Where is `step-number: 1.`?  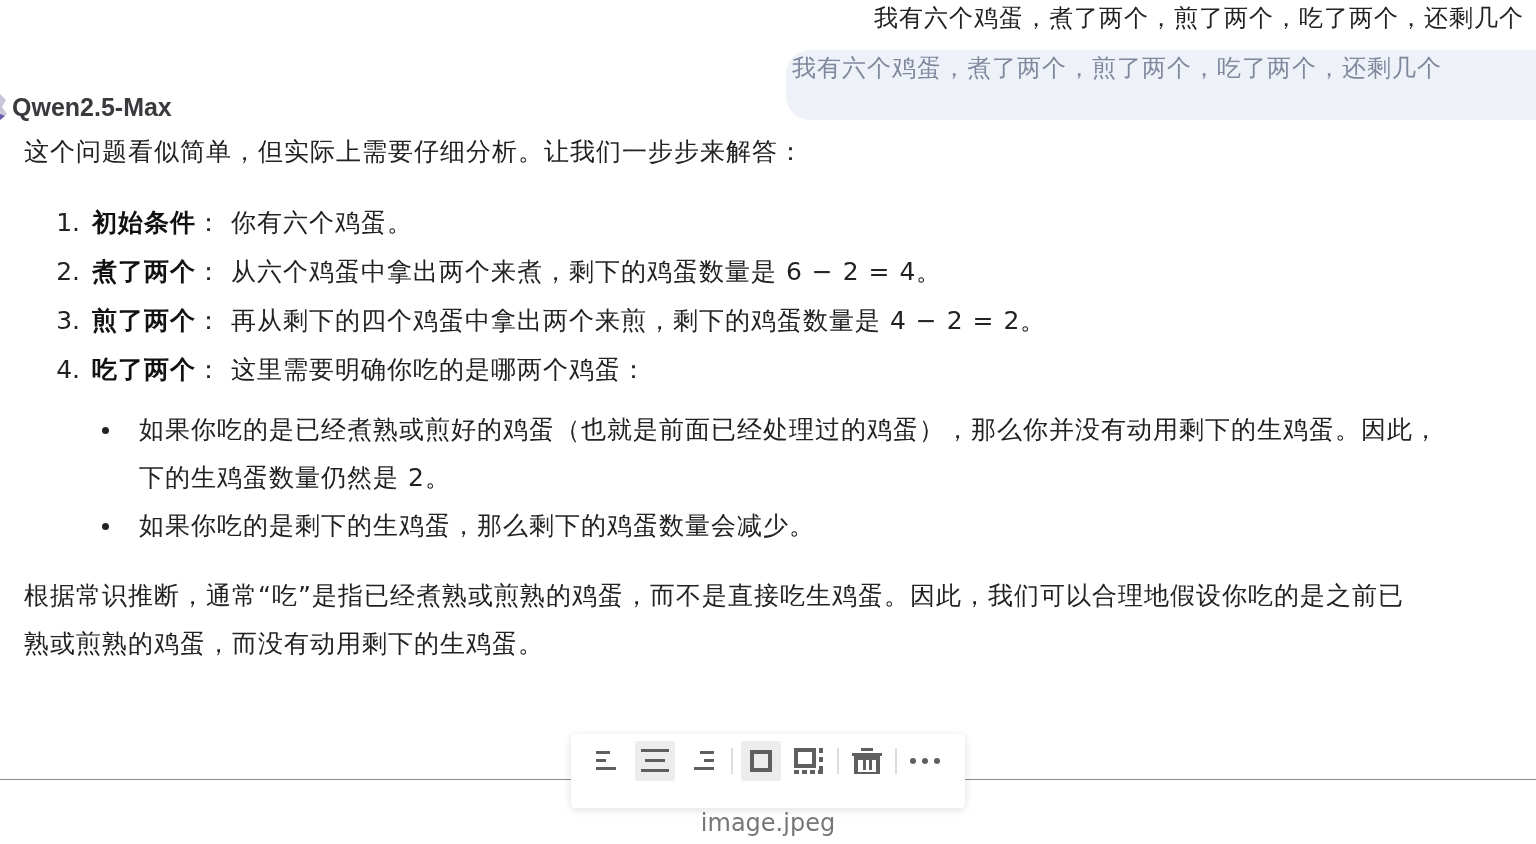 step-number: 1. is located at coordinates (67, 223).